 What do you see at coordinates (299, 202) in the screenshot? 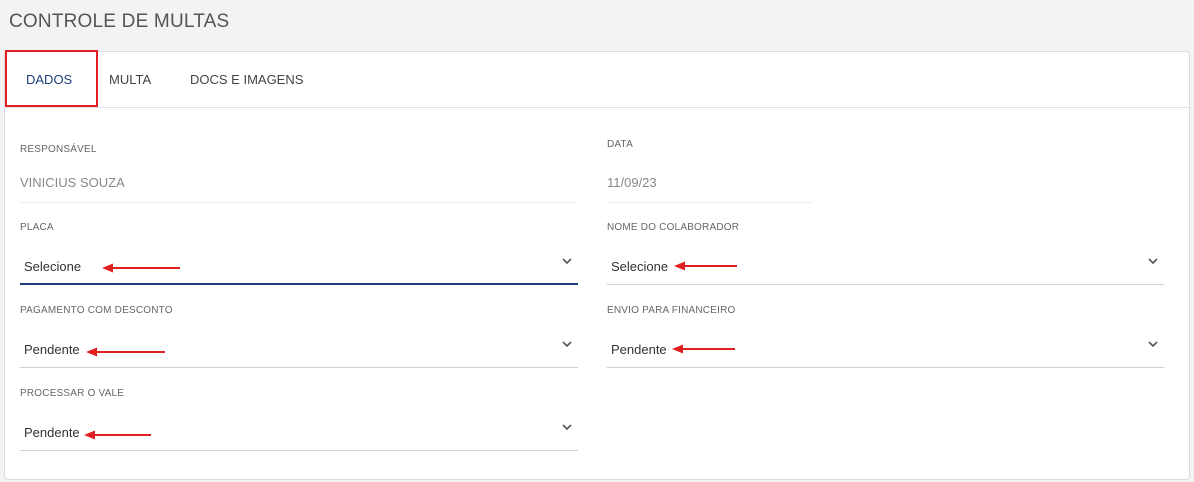
I see `responsavel-divider` at bounding box center [299, 202].